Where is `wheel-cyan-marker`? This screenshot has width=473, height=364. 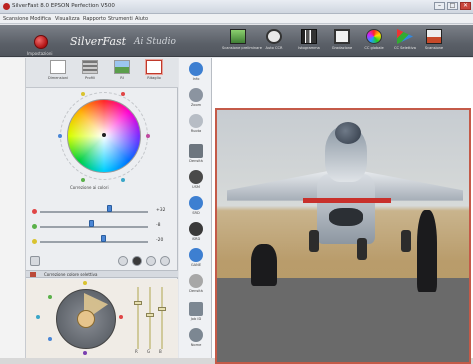
wheel-cyan-marker is located at coordinates (123, 180).